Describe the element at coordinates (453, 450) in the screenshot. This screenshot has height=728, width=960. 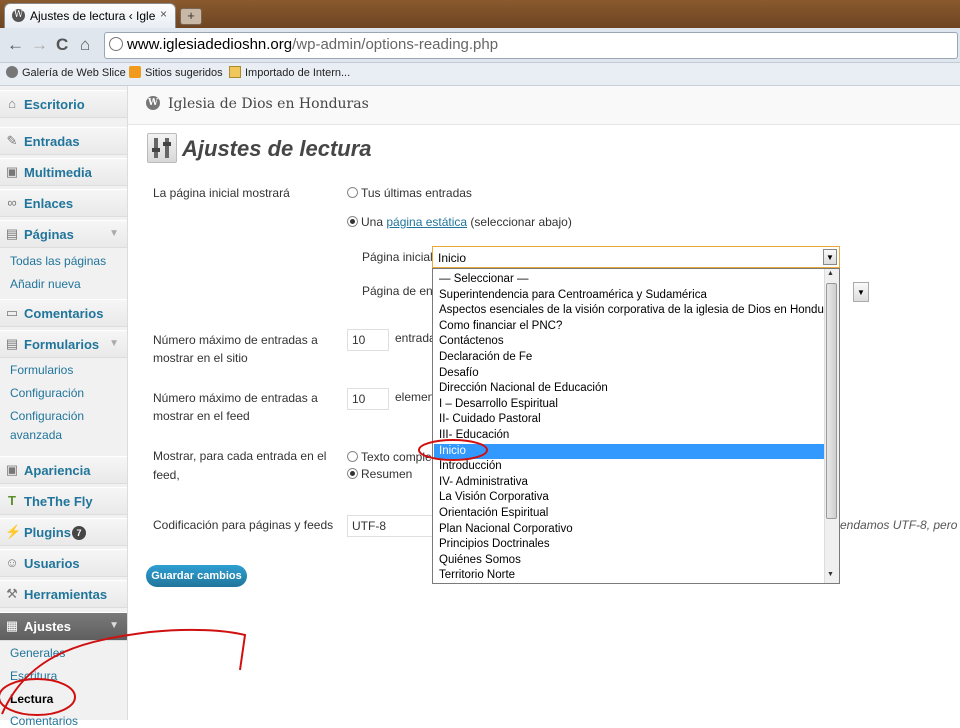
I see `annotation-circle-inicio` at that location.